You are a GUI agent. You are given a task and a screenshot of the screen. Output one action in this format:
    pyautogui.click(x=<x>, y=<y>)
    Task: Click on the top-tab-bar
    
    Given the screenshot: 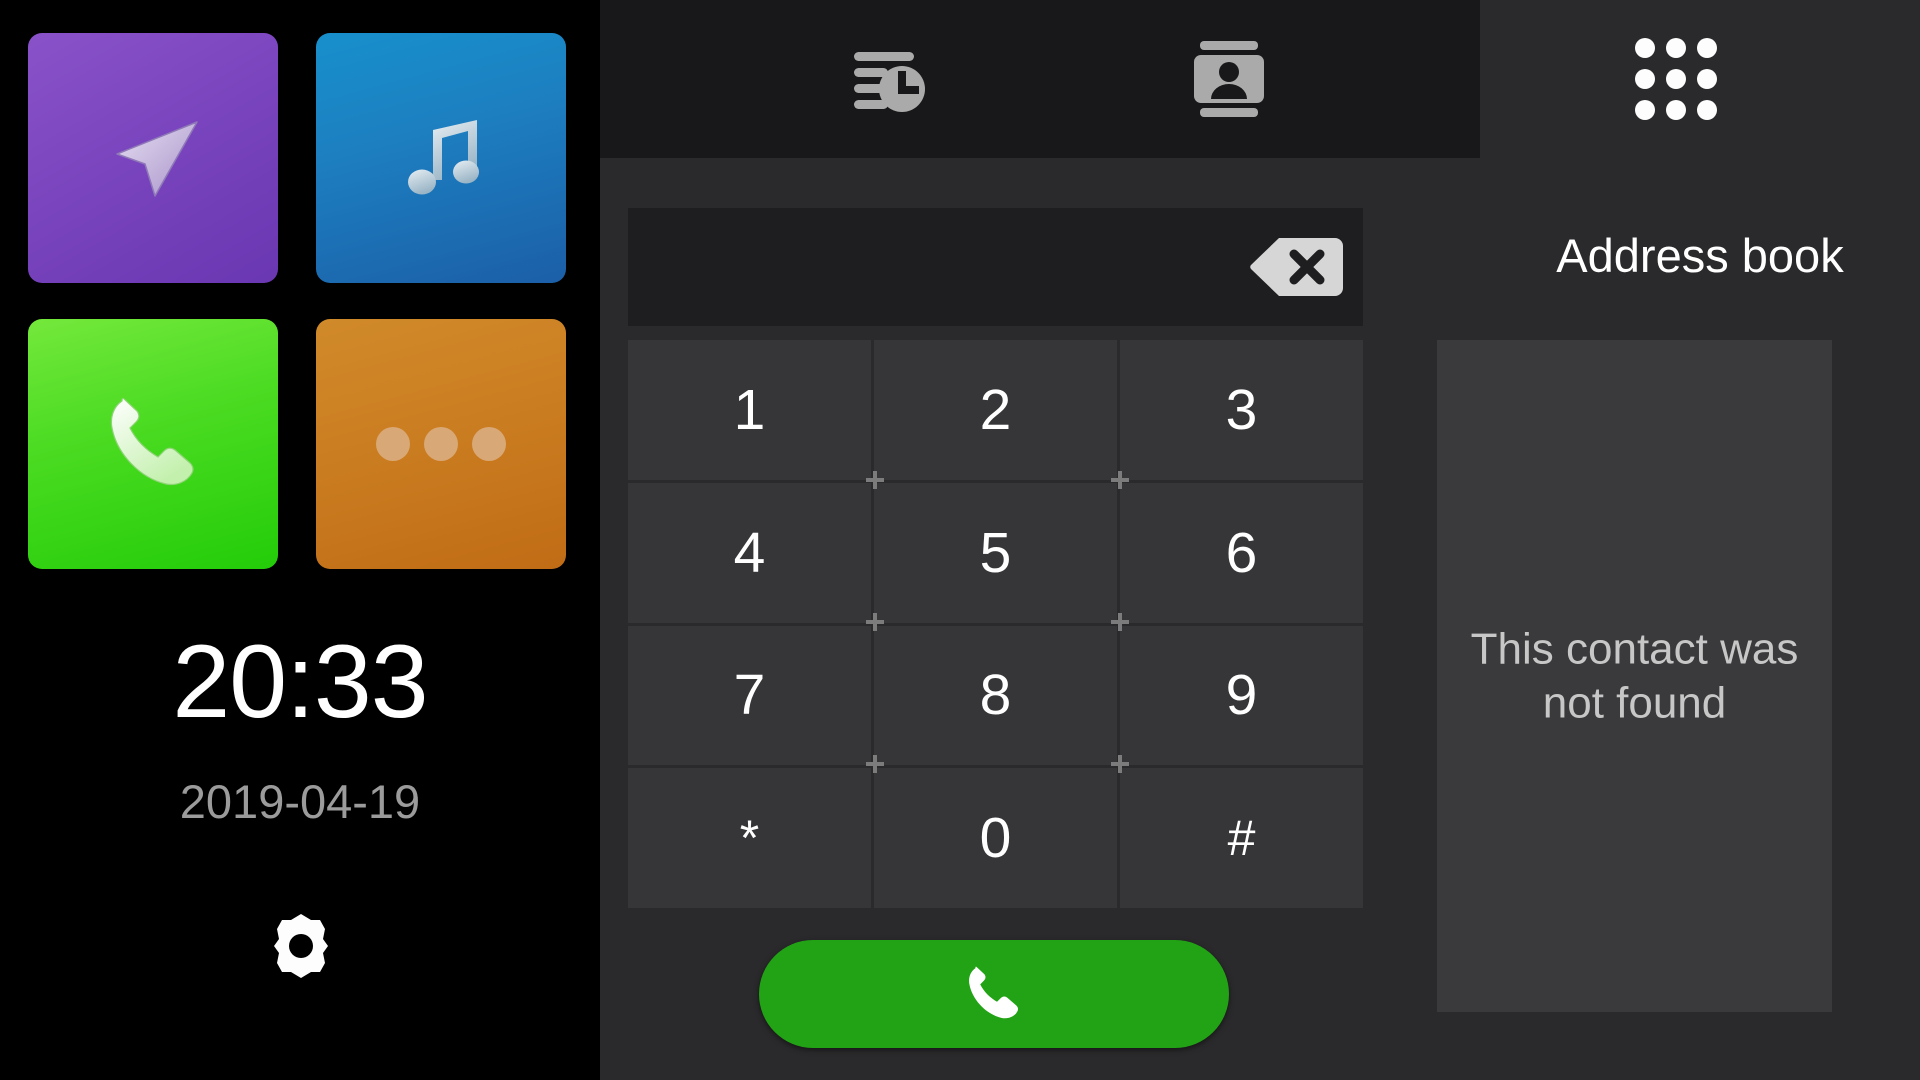 What is the action you would take?
    pyautogui.click(x=1040, y=79)
    